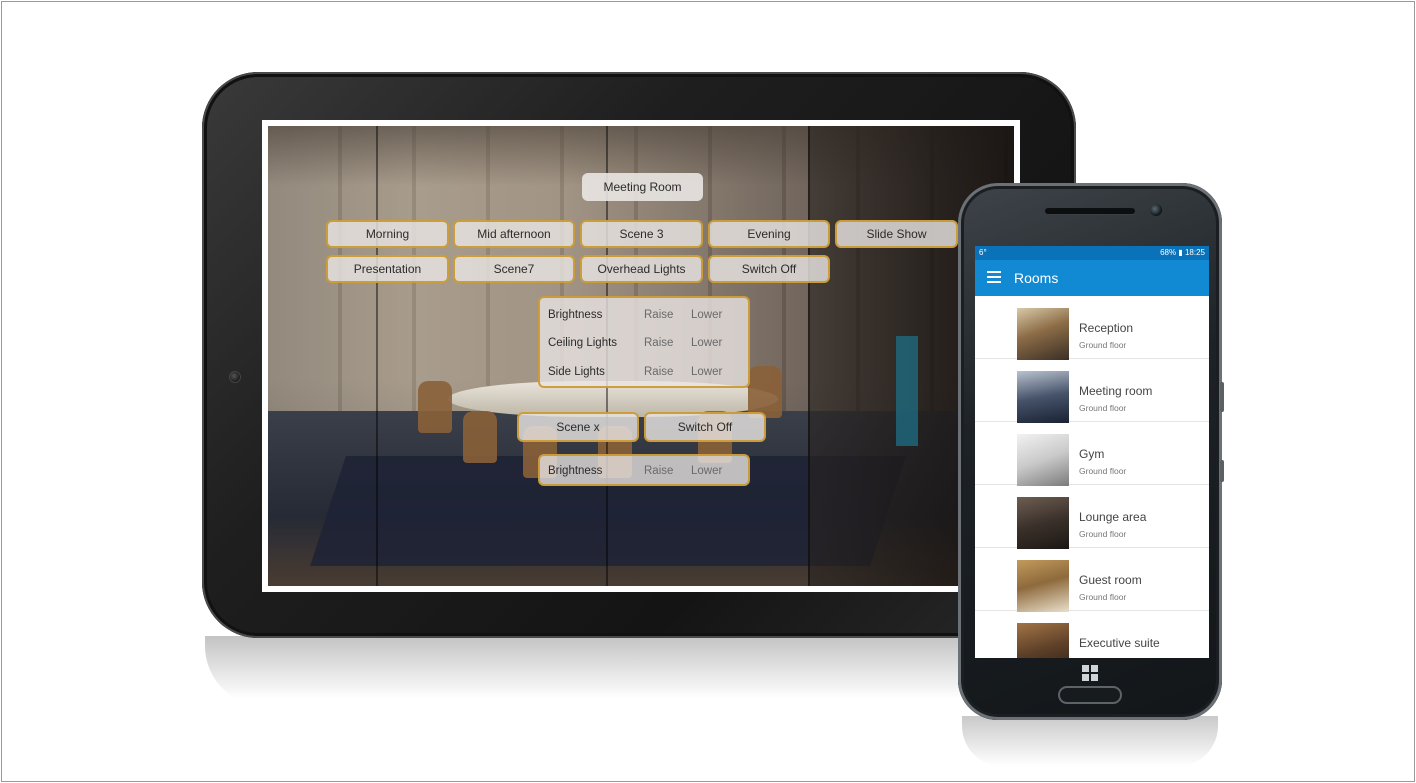  Describe the element at coordinates (1119, 643) in the screenshot. I see `room-name: Executive suite` at that location.